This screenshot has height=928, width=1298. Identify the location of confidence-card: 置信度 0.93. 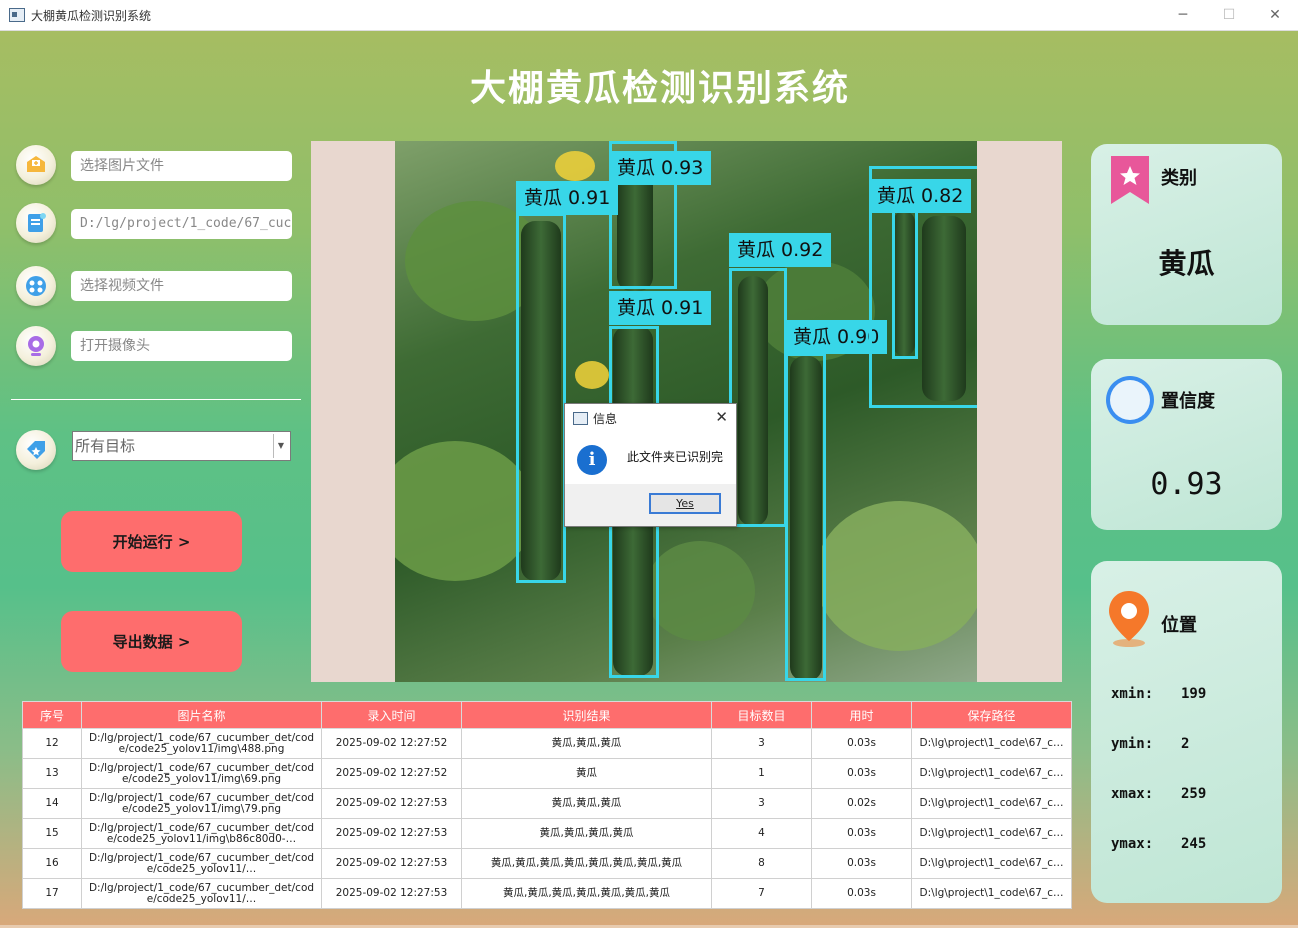
(1186, 444).